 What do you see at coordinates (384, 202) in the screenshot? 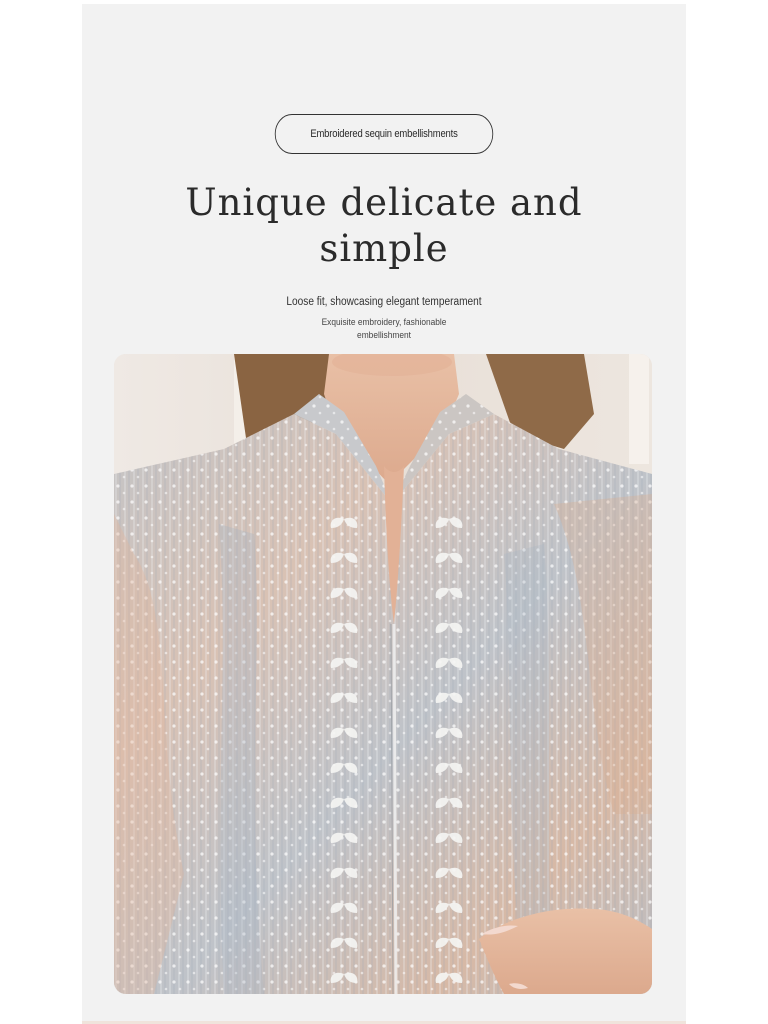
I see `headline-line-1: Unique delicate and` at bounding box center [384, 202].